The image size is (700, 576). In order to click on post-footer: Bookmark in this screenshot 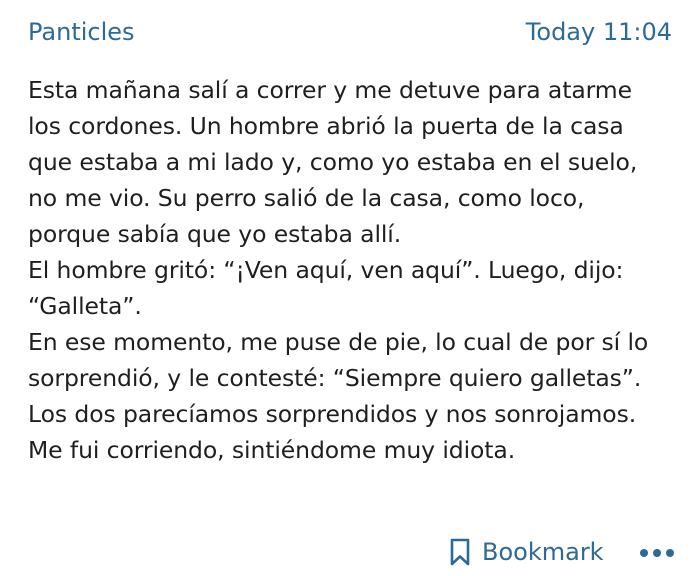, I will do `click(350, 552)`.